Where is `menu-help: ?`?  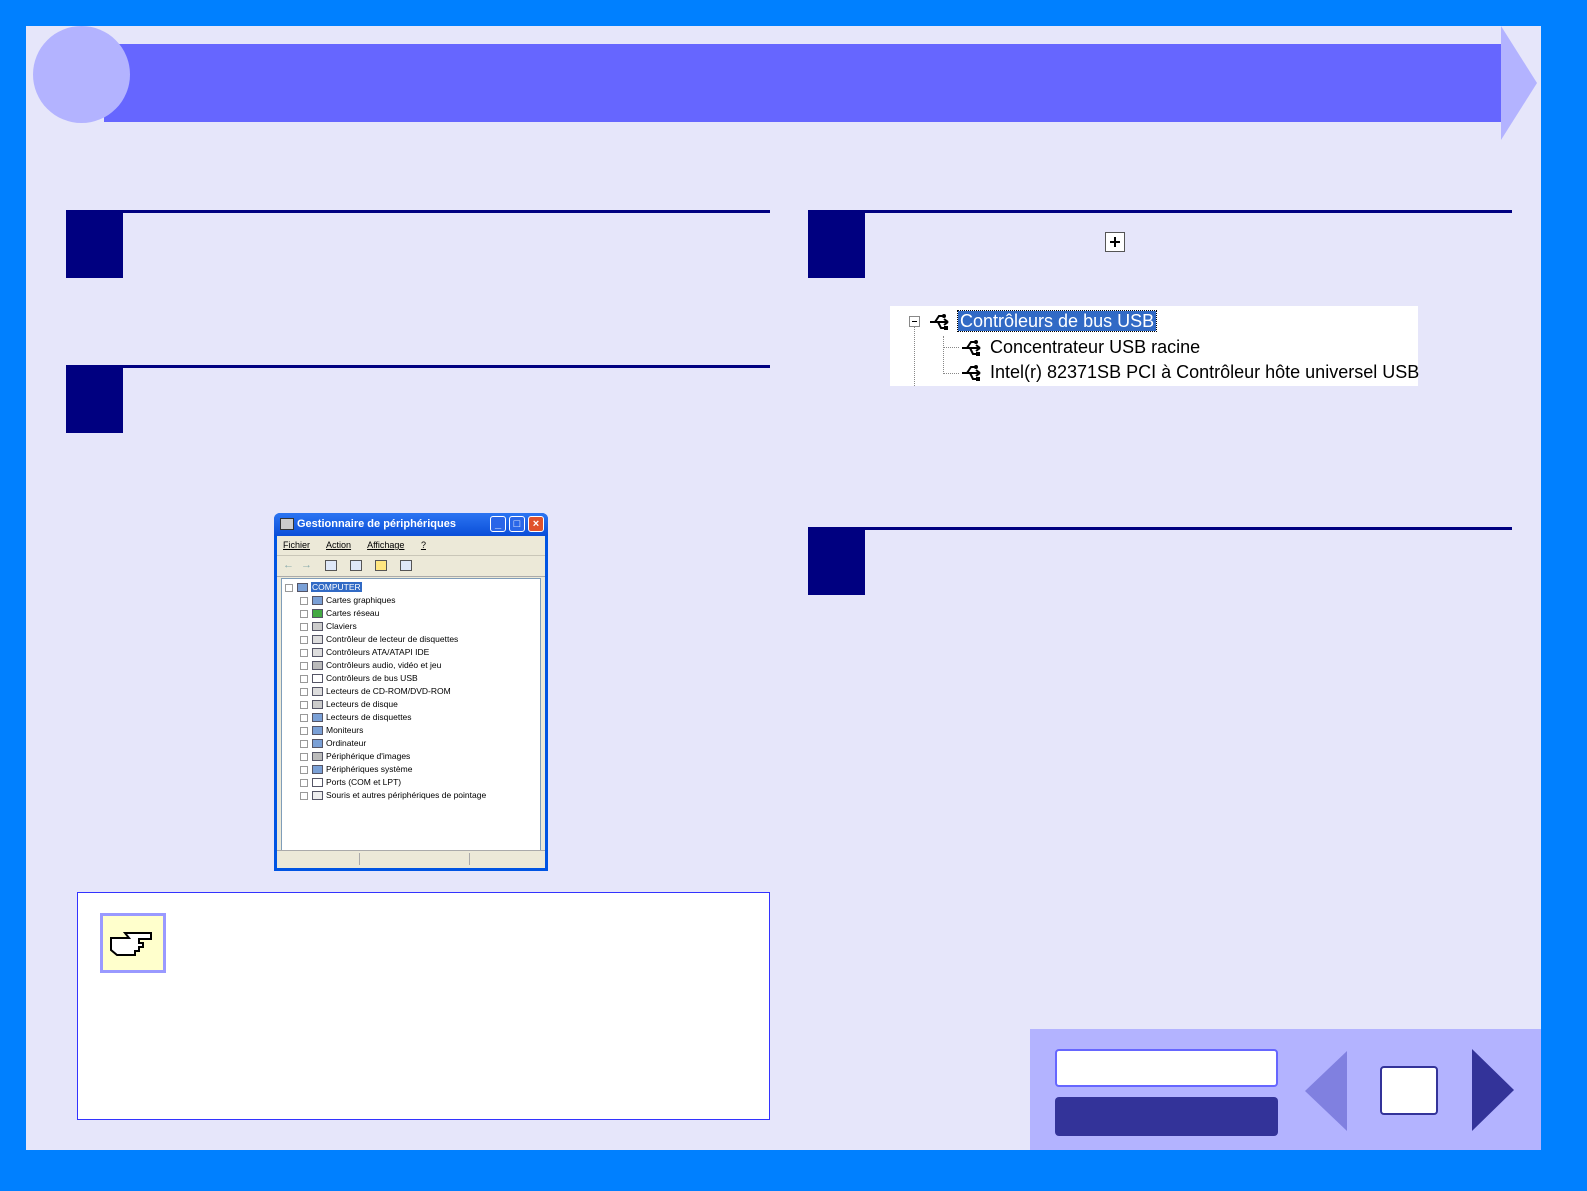 menu-help: ? is located at coordinates (423, 545).